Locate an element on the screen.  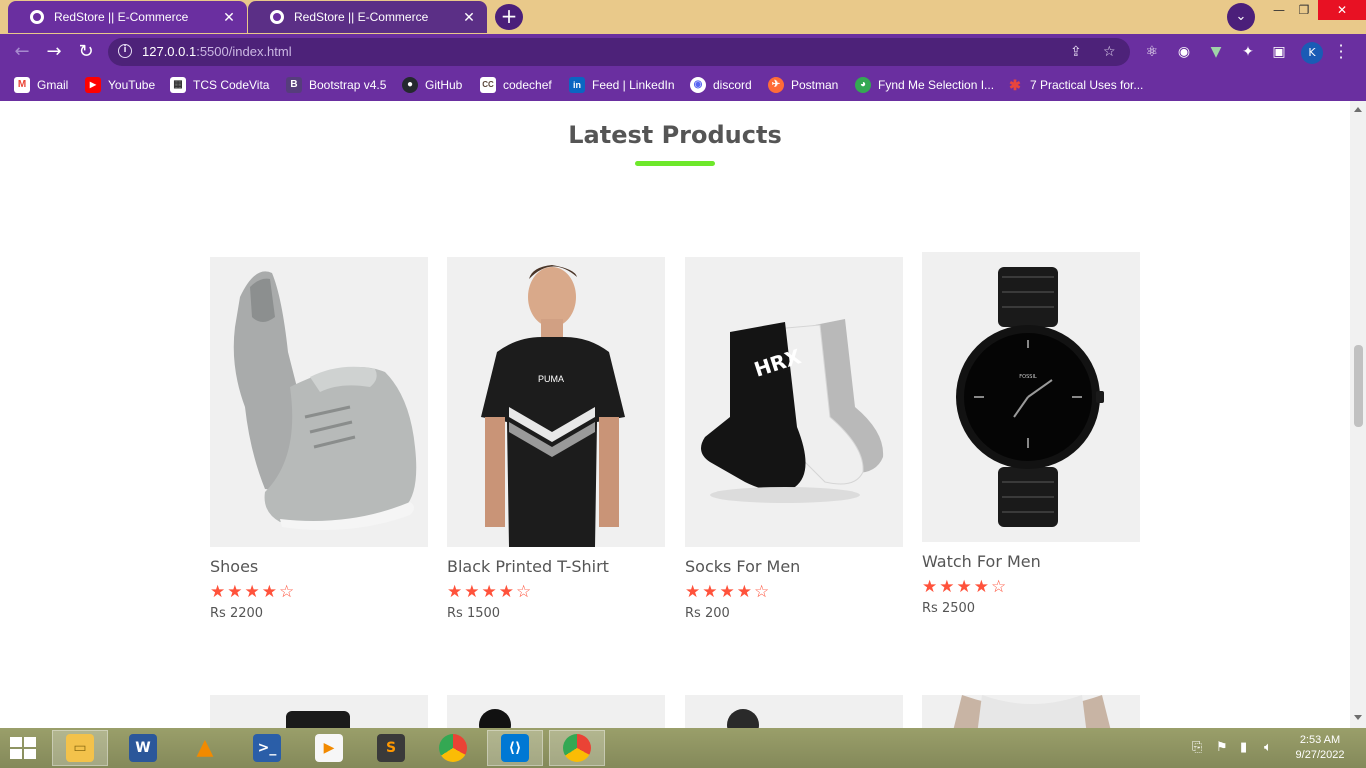
product-card: Shoes ★★★★☆ Rs 2200 is located at coordinates (319, 439).